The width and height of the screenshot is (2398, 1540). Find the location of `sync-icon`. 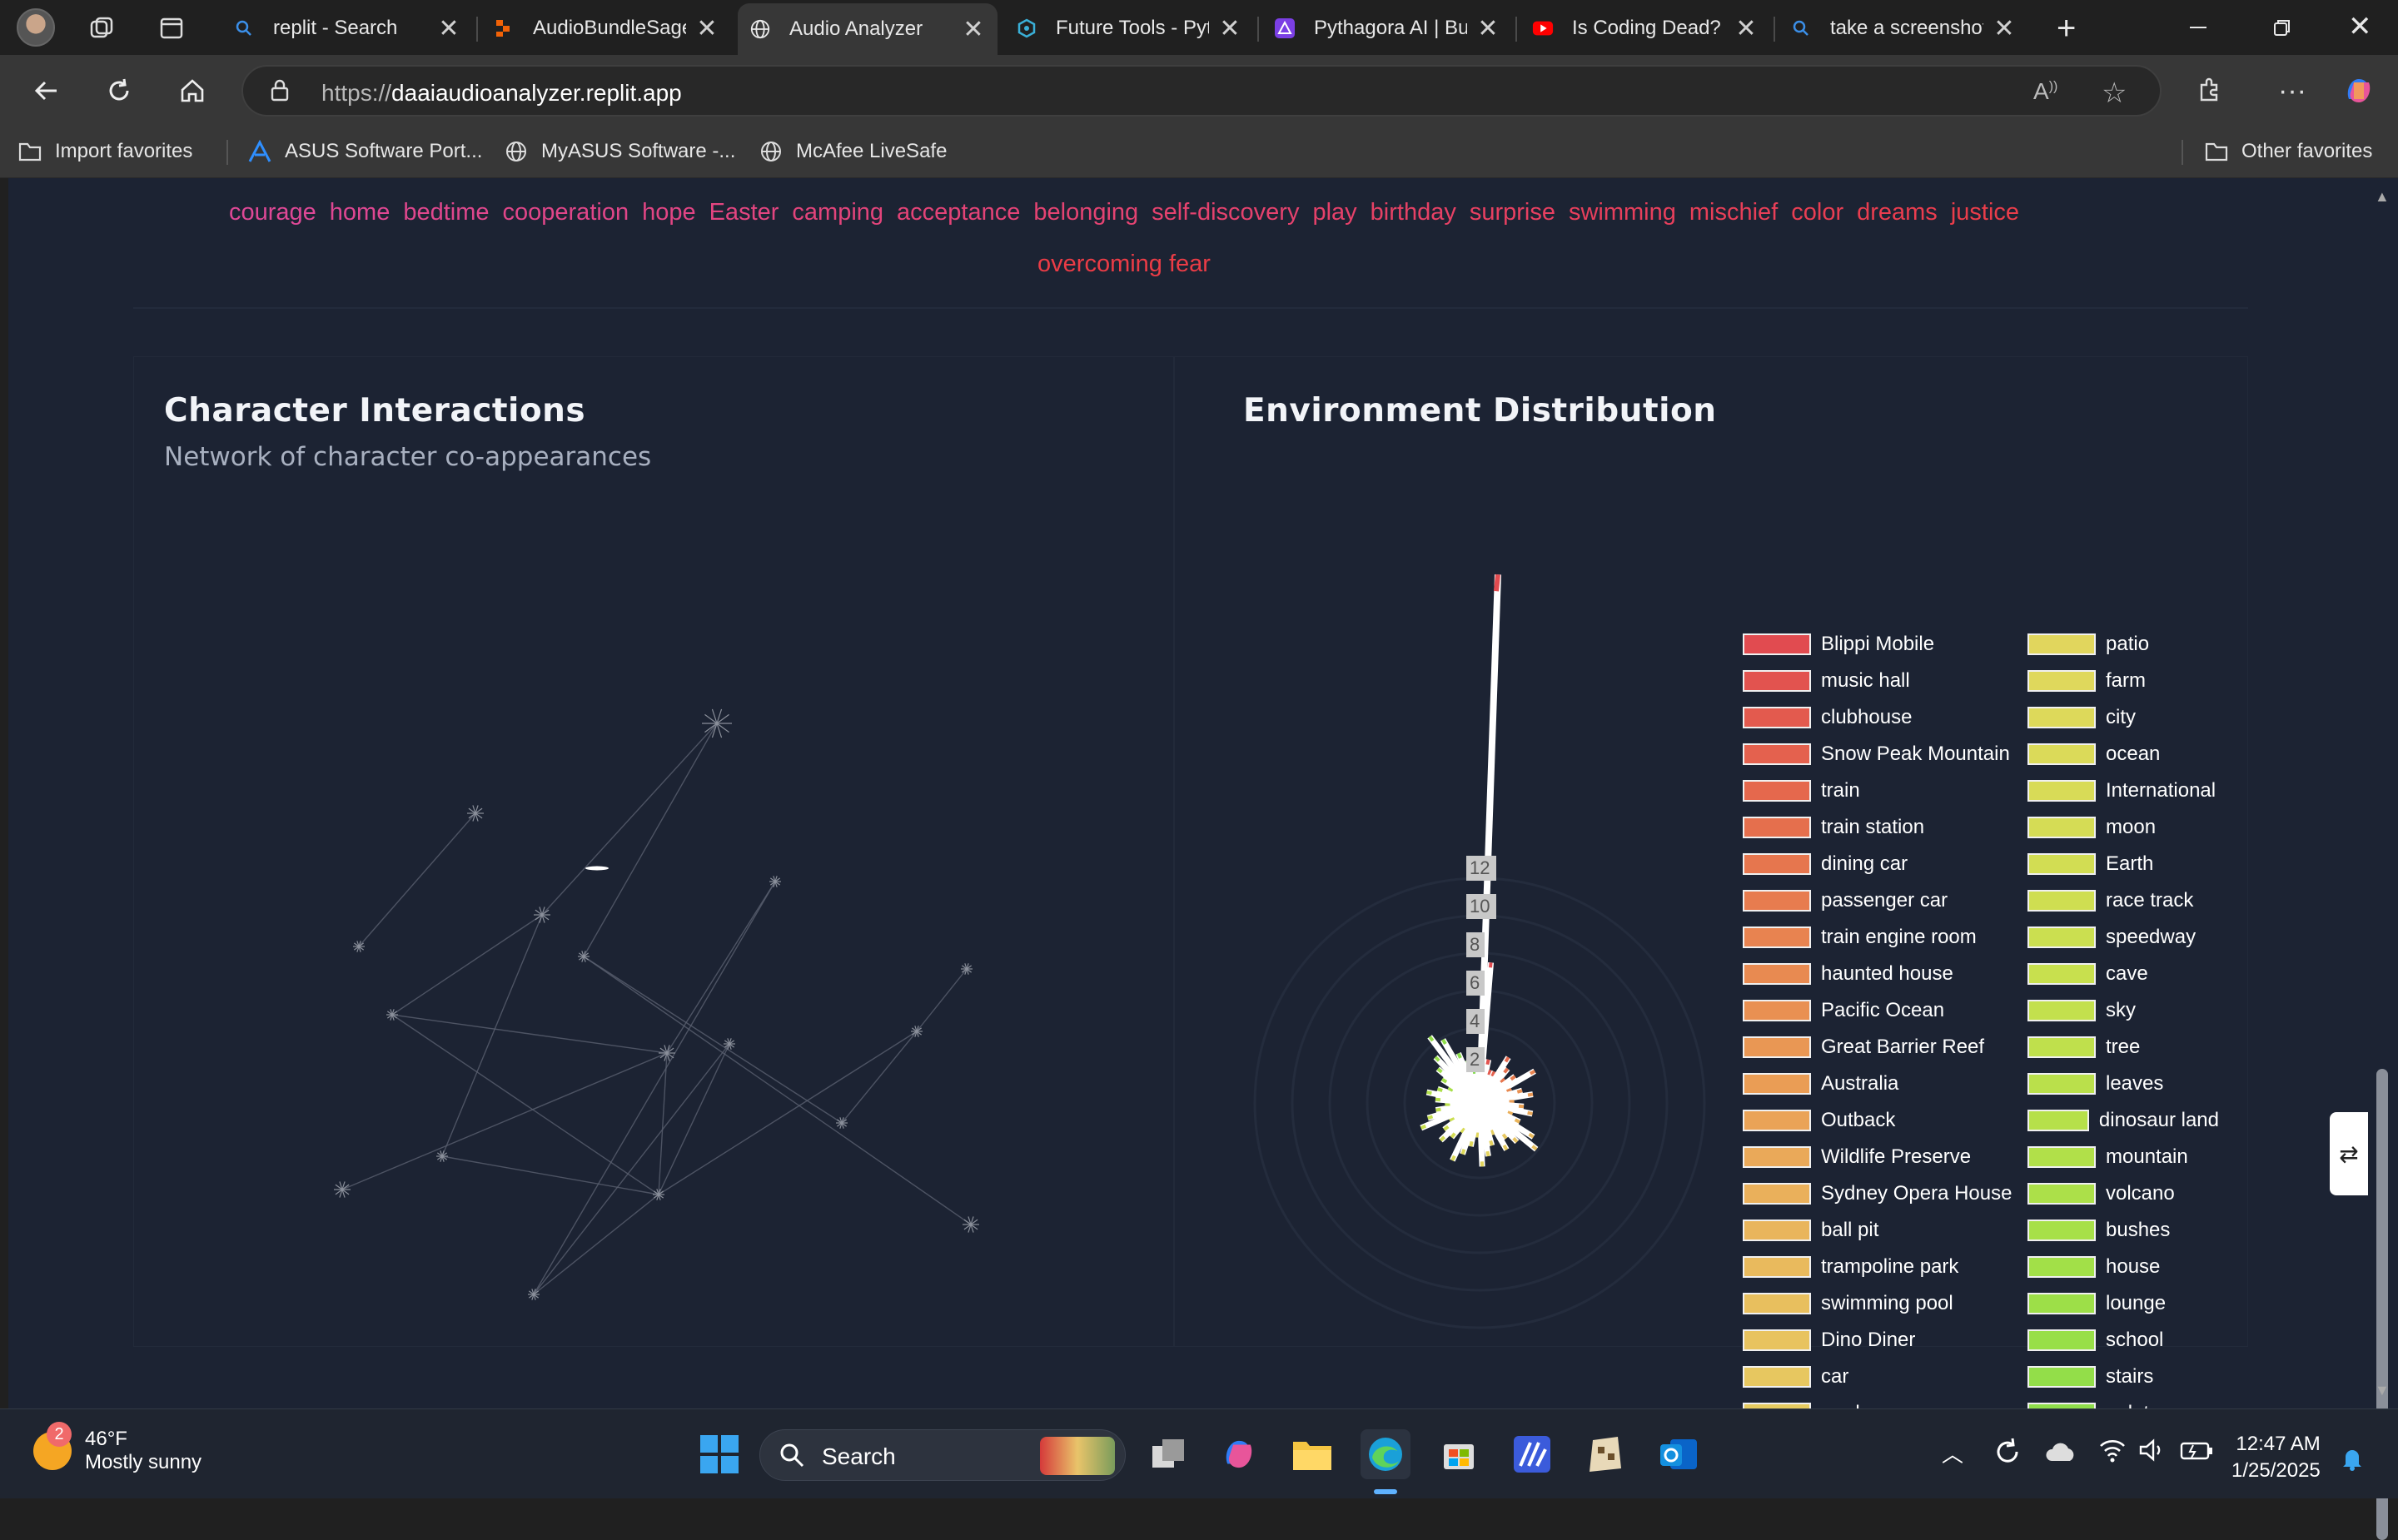

sync-icon is located at coordinates (2007, 1454).